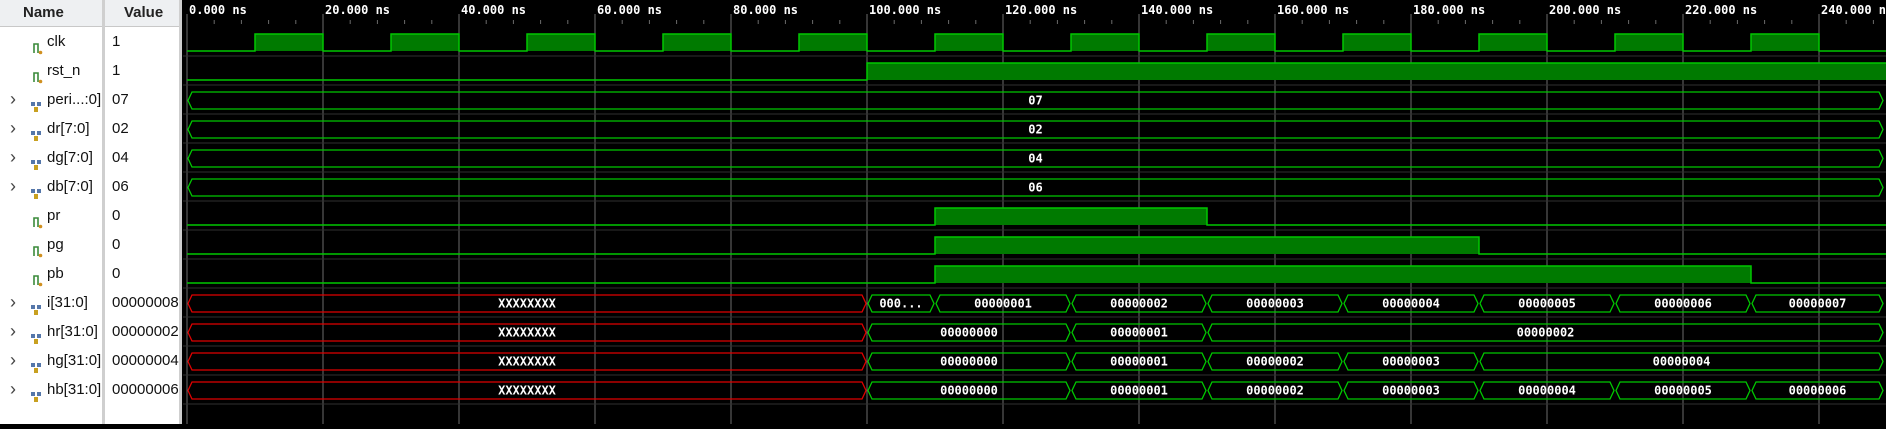 The height and width of the screenshot is (429, 1886). I want to click on signal-name: pg, so click(55, 244).